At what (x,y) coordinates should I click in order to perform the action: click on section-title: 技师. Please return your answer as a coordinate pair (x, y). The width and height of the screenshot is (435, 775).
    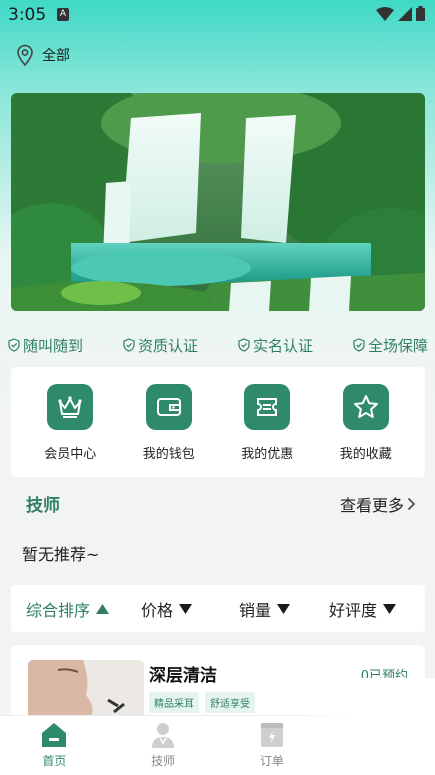
    Looking at the image, I should click on (43, 506).